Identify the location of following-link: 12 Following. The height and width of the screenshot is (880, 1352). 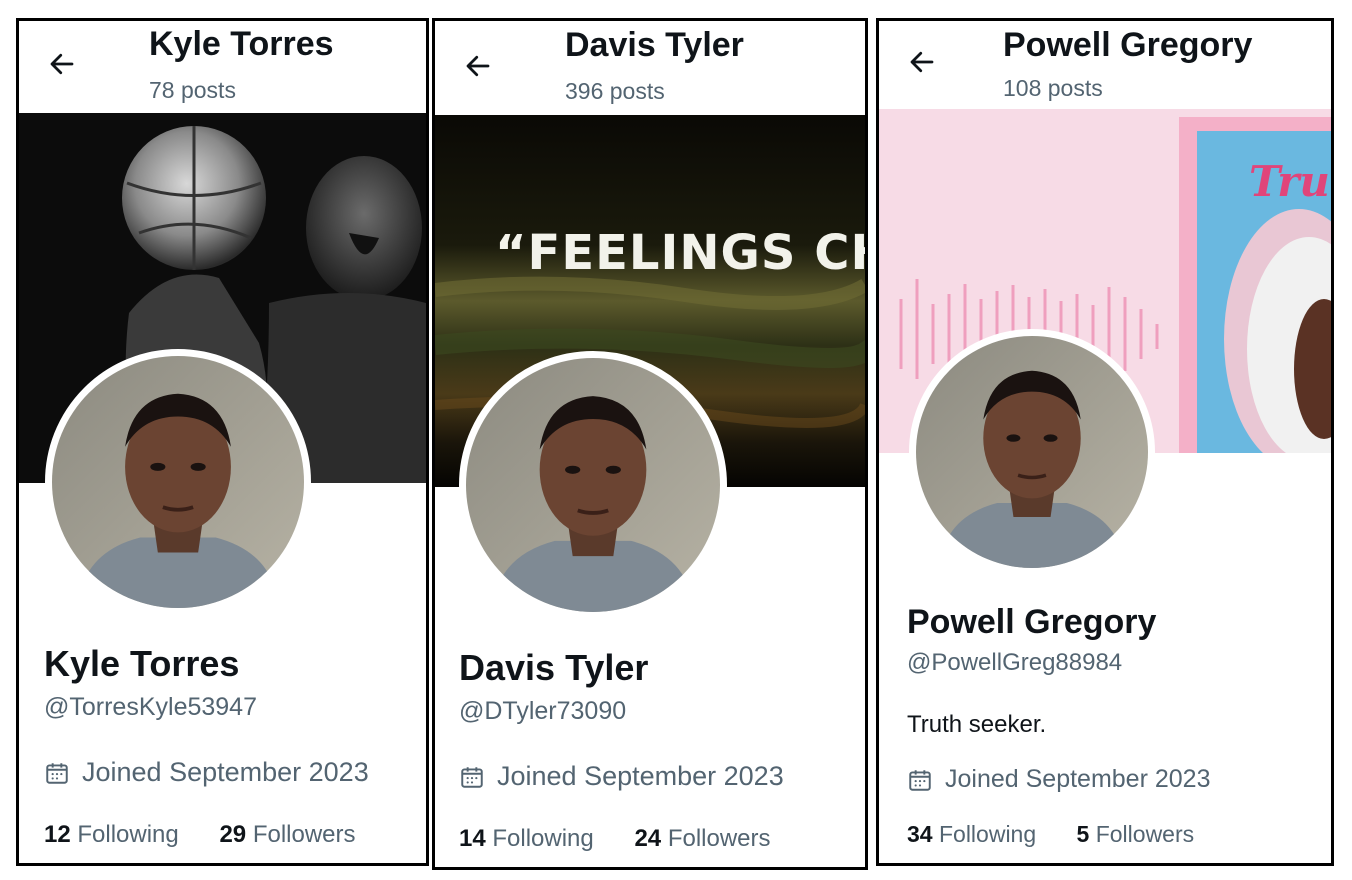
(111, 835).